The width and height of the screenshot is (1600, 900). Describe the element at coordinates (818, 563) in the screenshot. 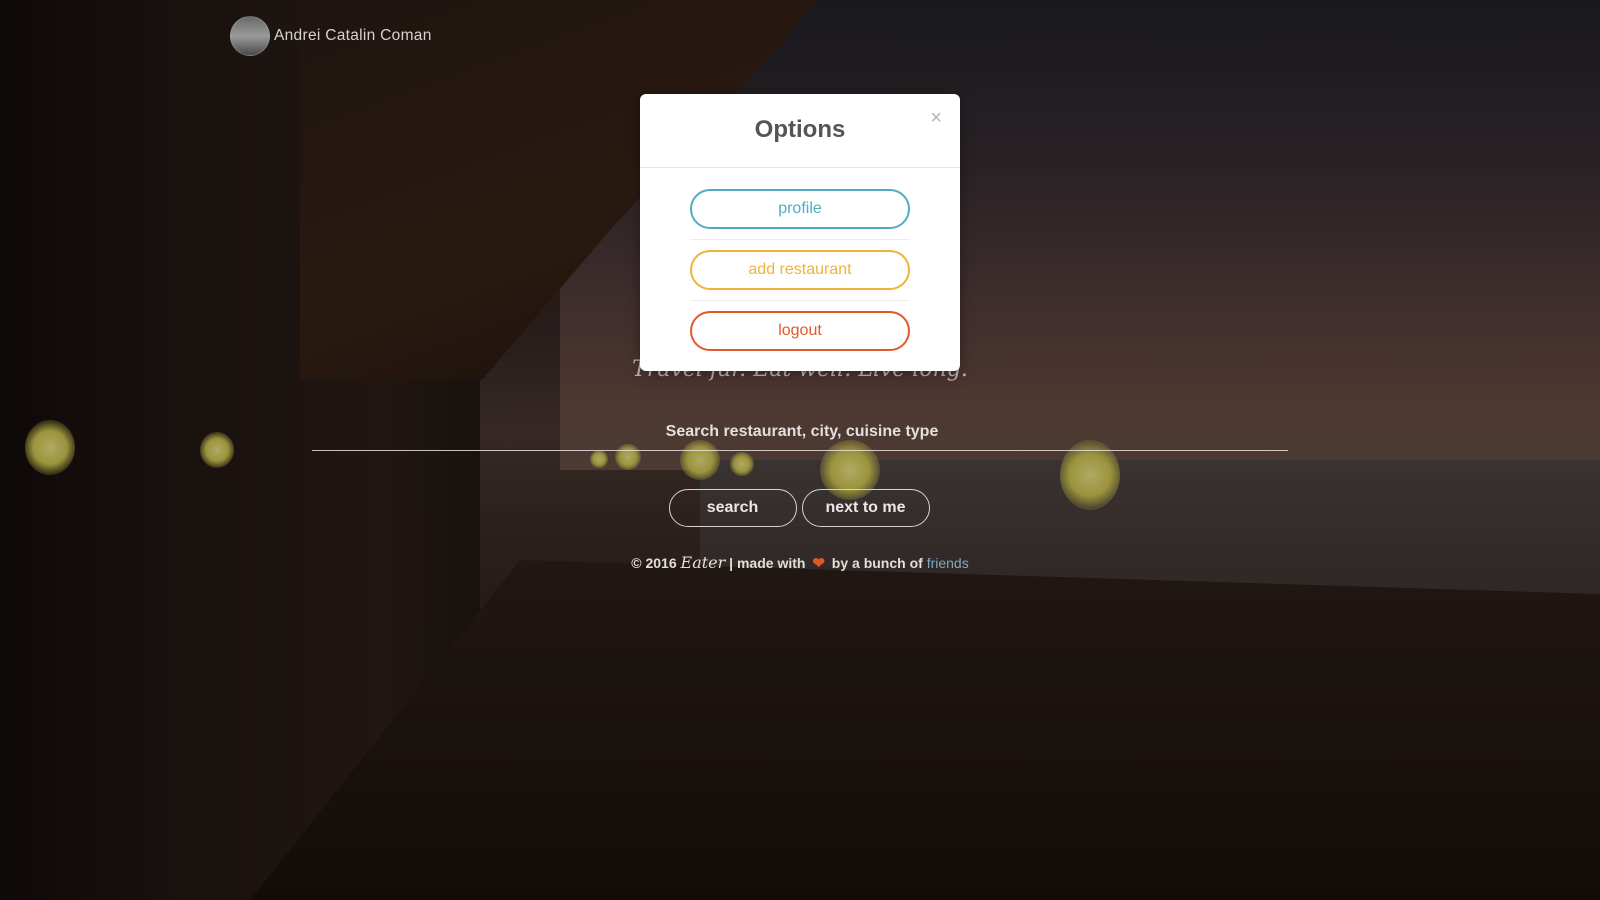

I see `heart-icon: ❤` at that location.